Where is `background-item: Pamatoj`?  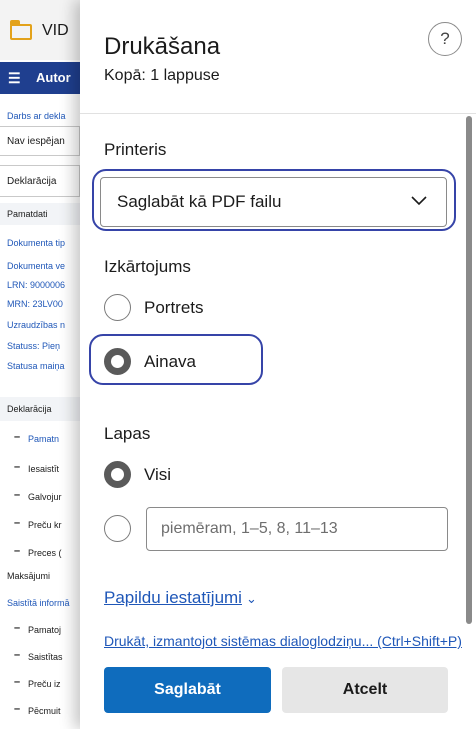
background-item: Pamatoj is located at coordinates (44, 630).